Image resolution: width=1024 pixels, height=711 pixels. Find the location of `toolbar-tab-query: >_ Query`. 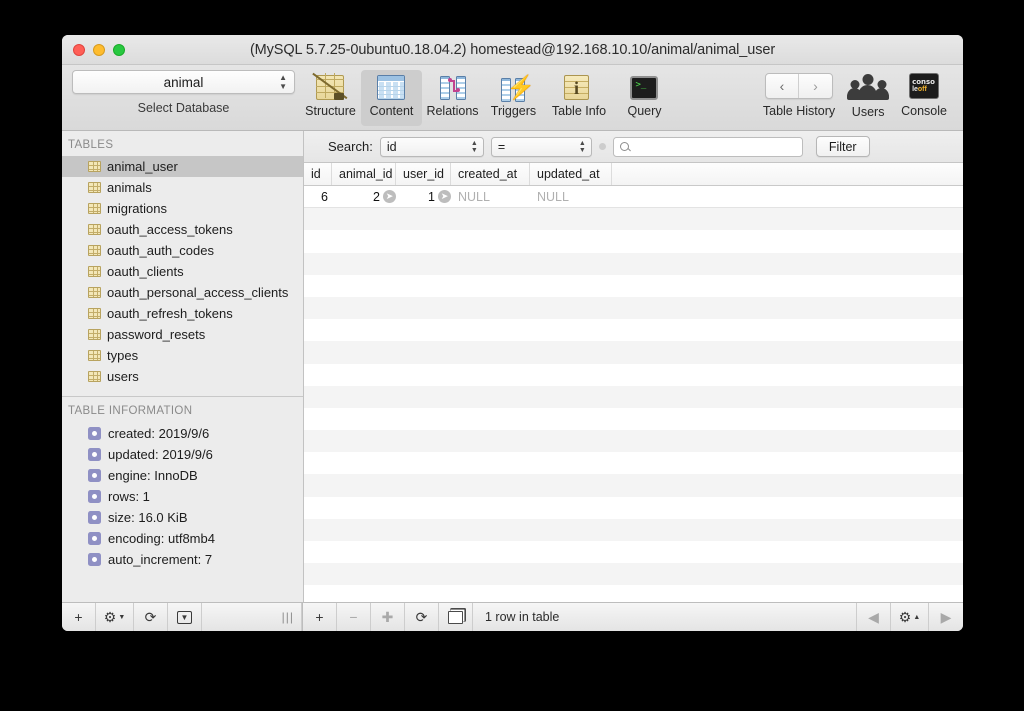

toolbar-tab-query: >_ Query is located at coordinates (644, 94).